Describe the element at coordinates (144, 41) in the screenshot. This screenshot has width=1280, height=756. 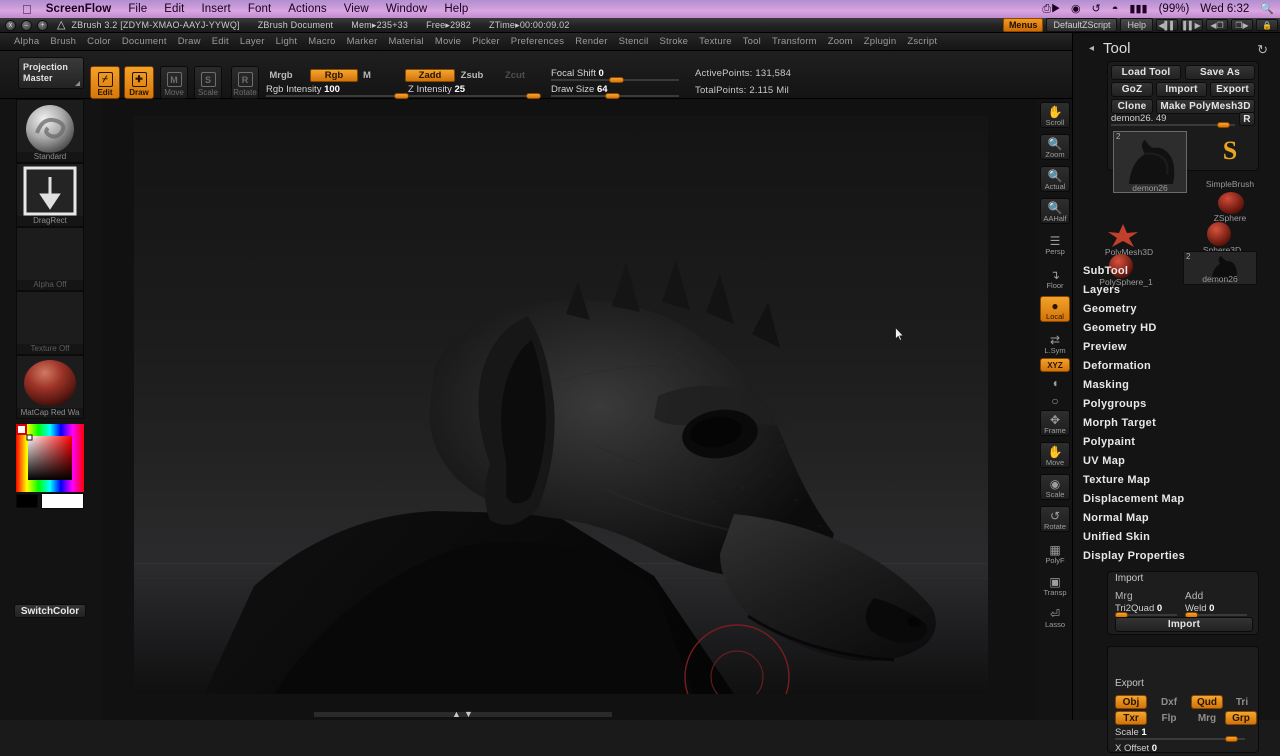
I see `palette-document: Document` at that location.